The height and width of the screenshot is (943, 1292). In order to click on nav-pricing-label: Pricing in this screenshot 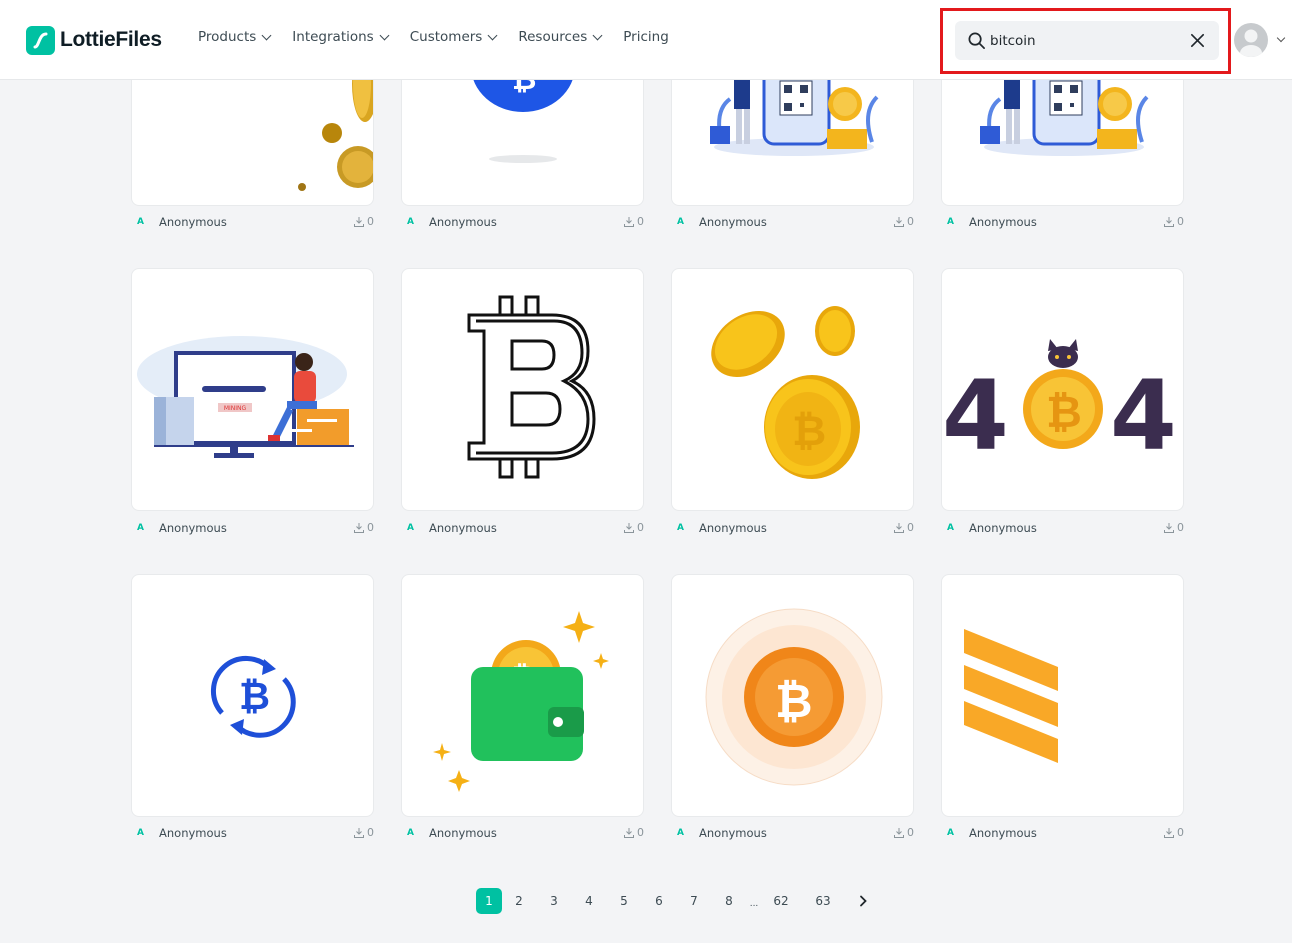, I will do `click(646, 37)`.